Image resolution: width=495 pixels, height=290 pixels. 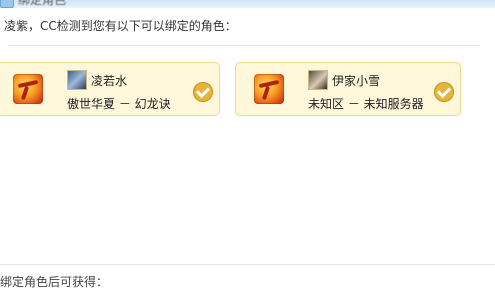 I want to click on bind-prompt-text: 凌紫，CC检测到您有以下可以绑定的角色：, so click(x=120, y=26).